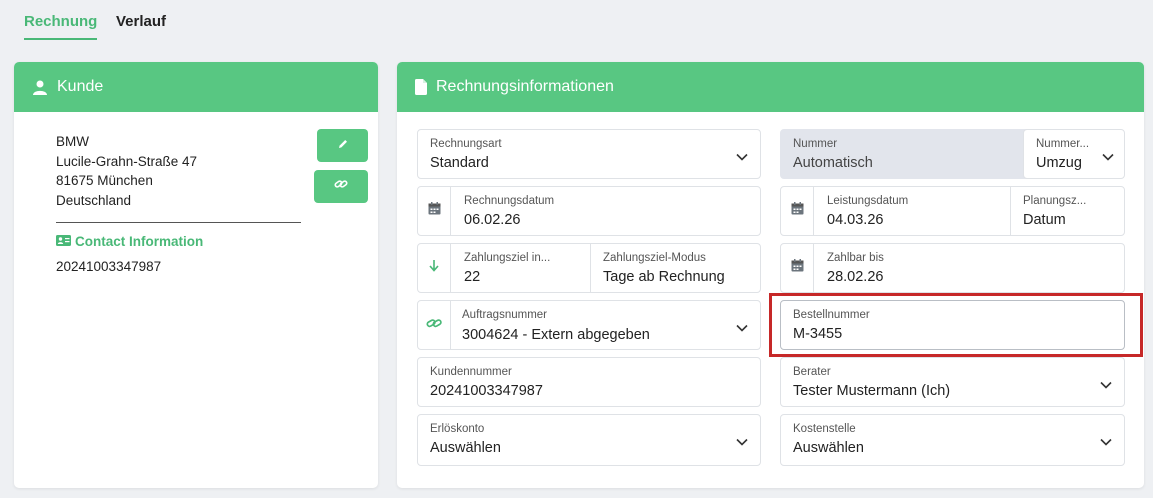 The image size is (1153, 498). Describe the element at coordinates (1067, 211) in the screenshot. I see `planungszeitraum-select: Planungsz... Datum` at that location.